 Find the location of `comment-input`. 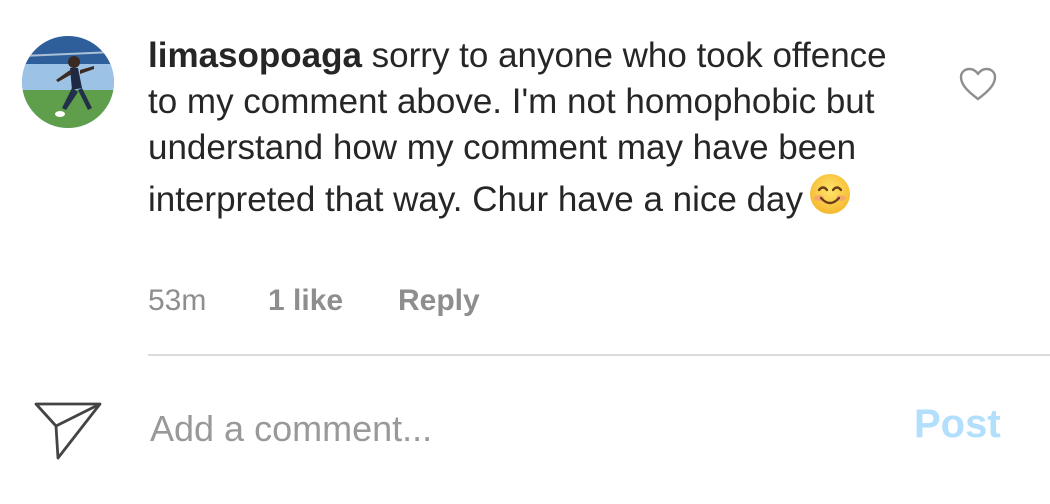

comment-input is located at coordinates (500, 429).